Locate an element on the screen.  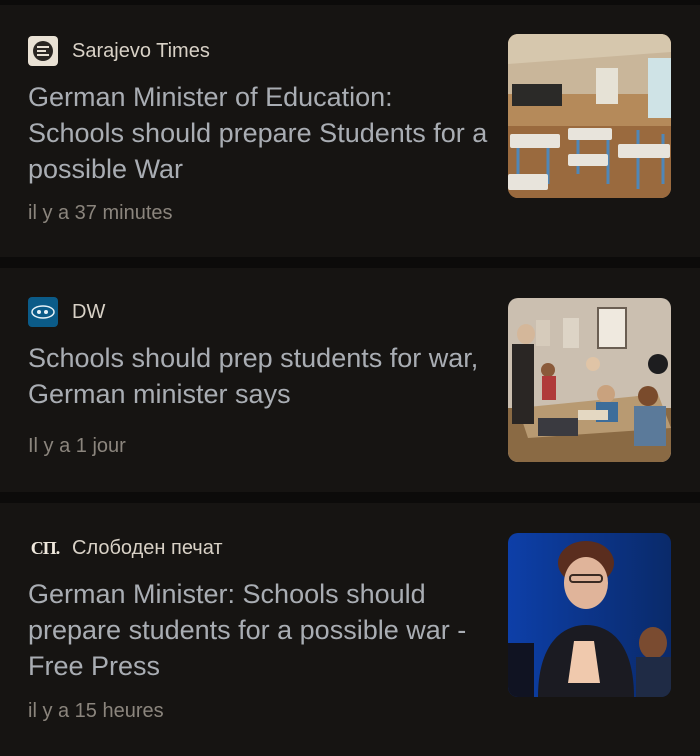
article-thumbnail-classroom is located at coordinates (589, 116).